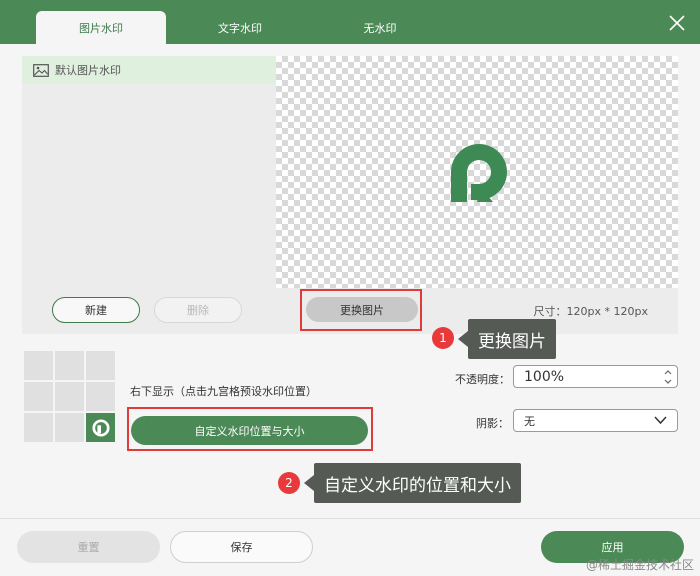  I want to click on stepper-arrows-icon, so click(668, 377).